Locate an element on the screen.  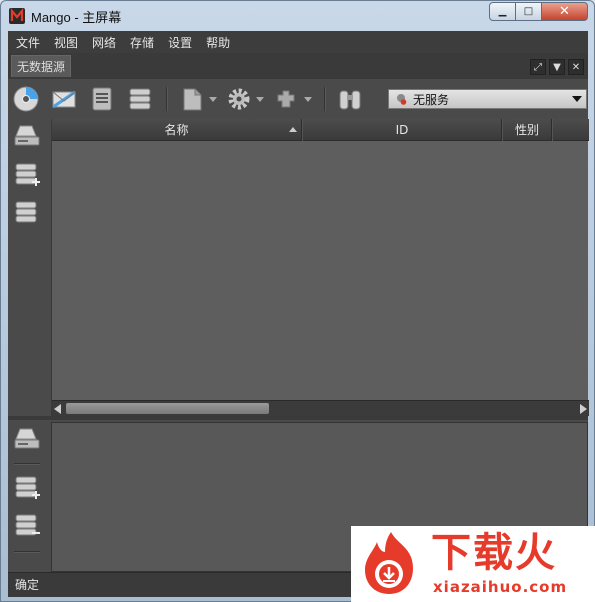
watermark-text: 下载火 is located at coordinates (494, 553).